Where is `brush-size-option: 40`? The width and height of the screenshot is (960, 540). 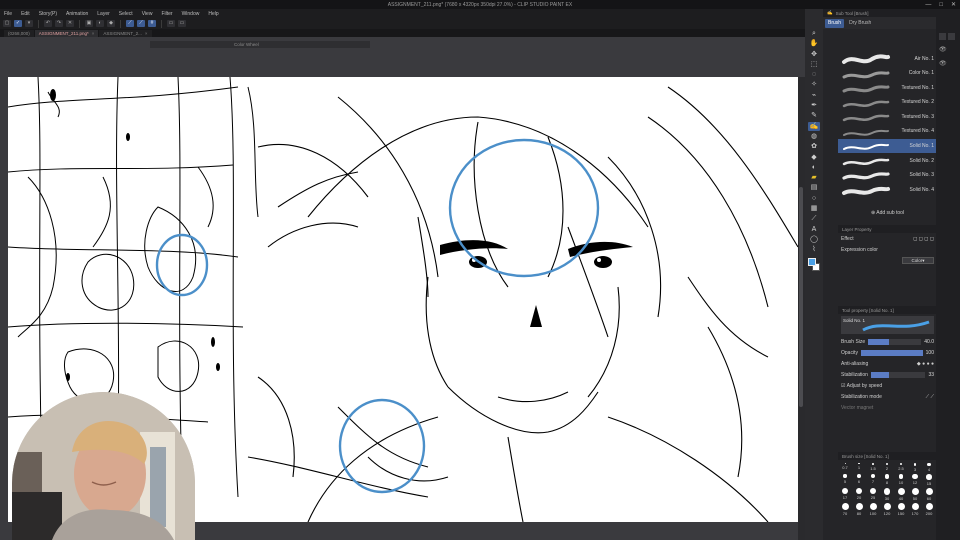
brush-size-option: 40 is located at coordinates (901, 494).